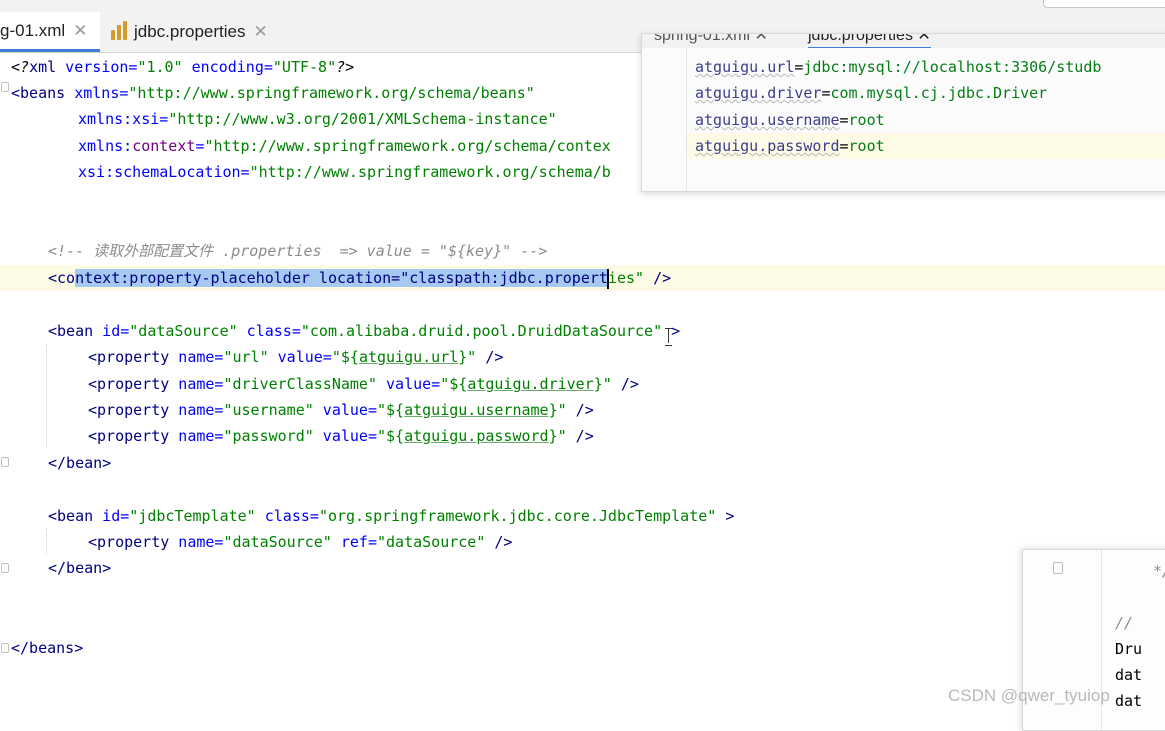 The width and height of the screenshot is (1165, 731). I want to click on code-fragment: //, so click(1124, 623).